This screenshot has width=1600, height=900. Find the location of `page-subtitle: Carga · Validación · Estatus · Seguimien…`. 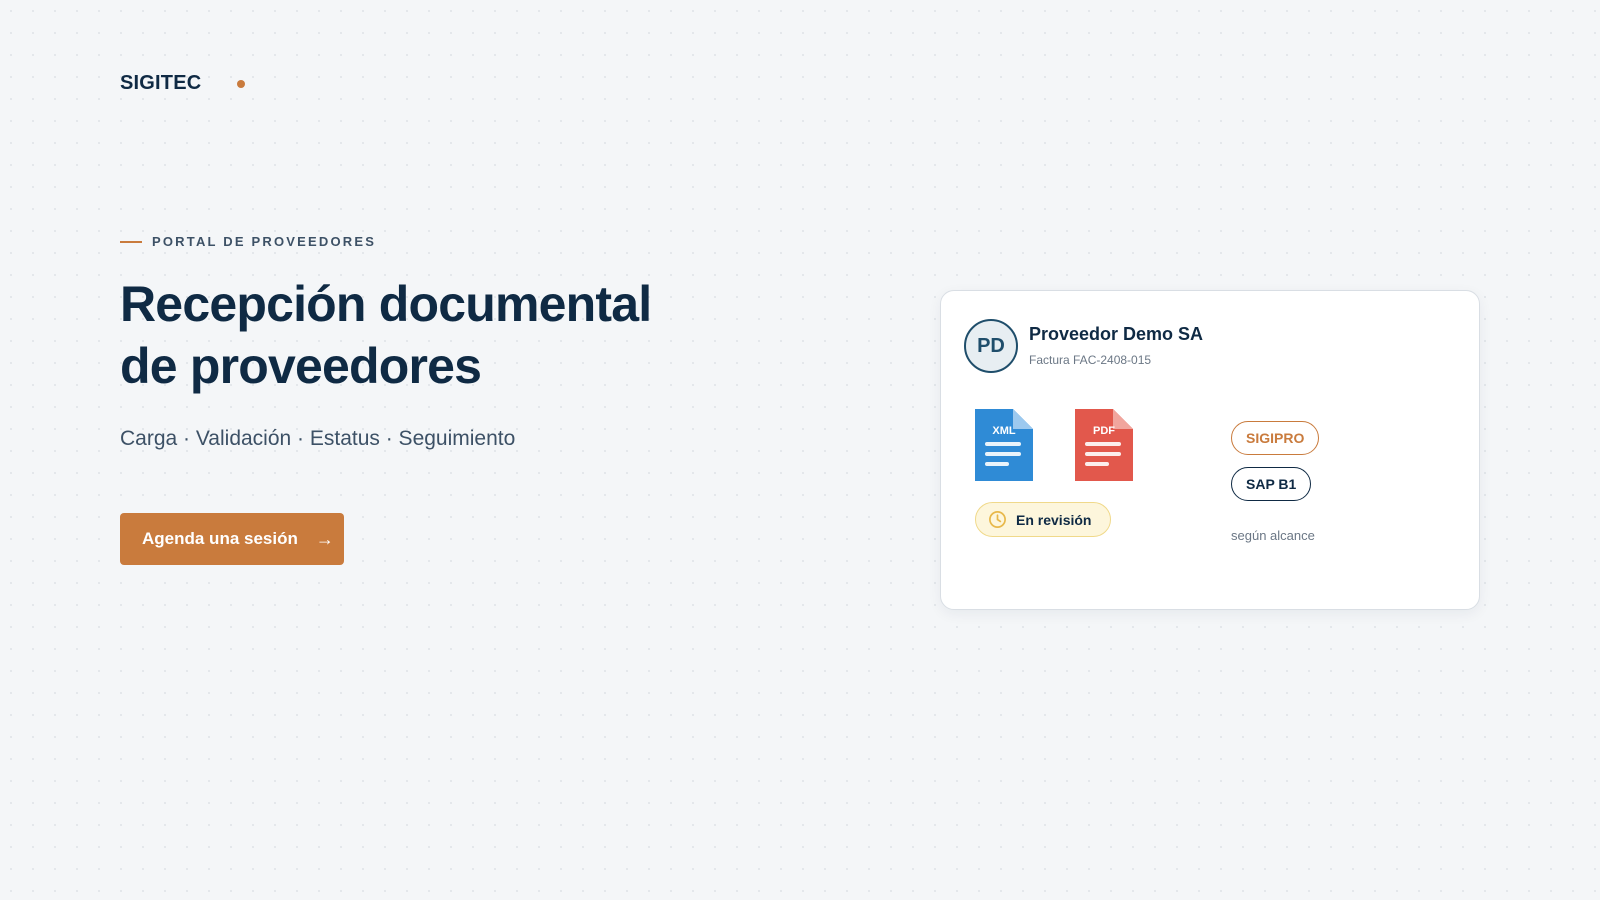

page-subtitle: Carga · Validación · Estatus · Seguimien… is located at coordinates (318, 438).